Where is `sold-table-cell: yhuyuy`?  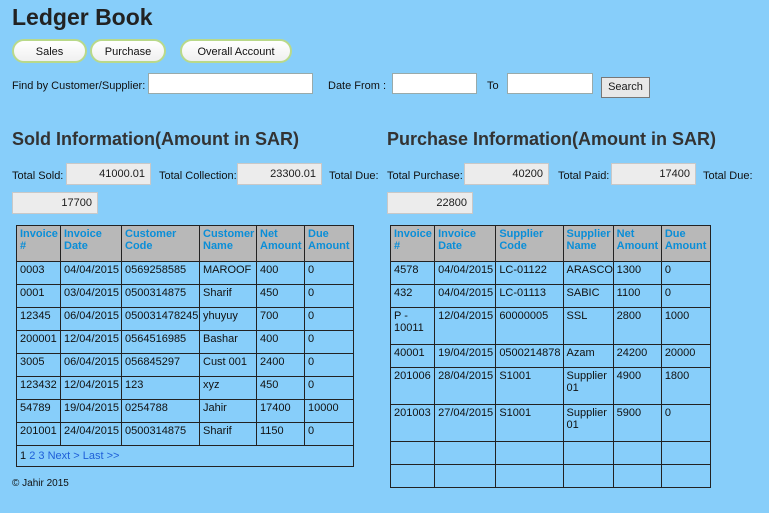
sold-table-cell: yhuyuy is located at coordinates (228, 319).